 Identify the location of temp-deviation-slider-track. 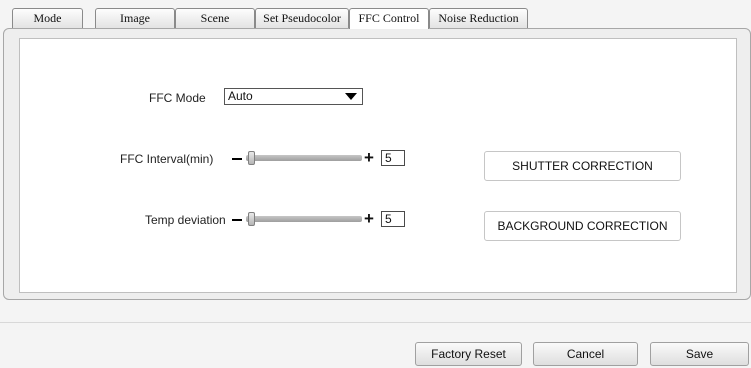
(304, 219).